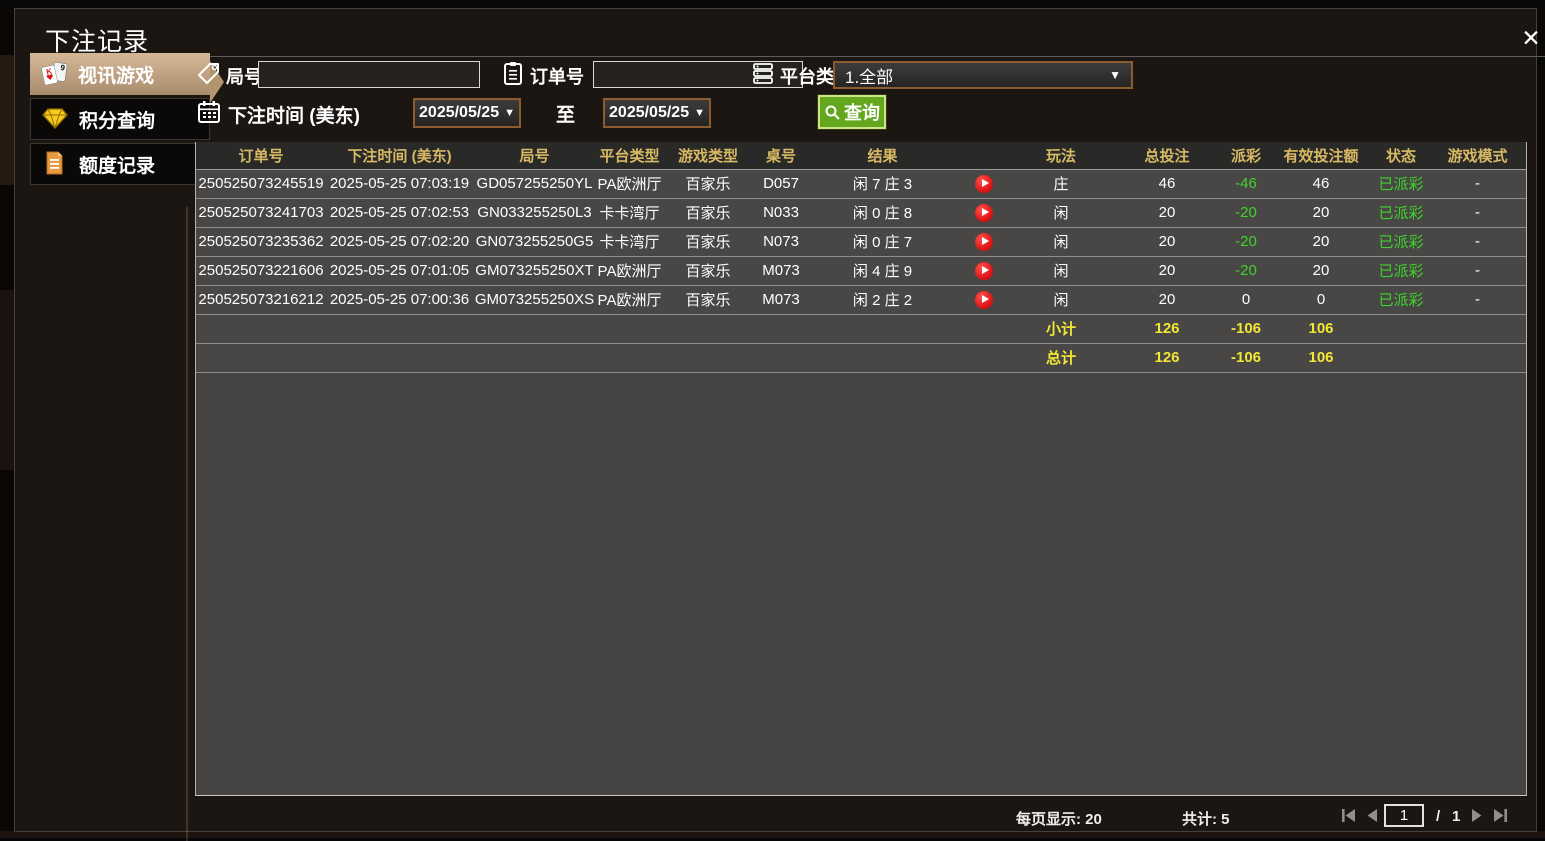 The image size is (1545, 841). Describe the element at coordinates (1321, 358) in the screenshot. I see `grand-total-valid-bet: 106` at that location.